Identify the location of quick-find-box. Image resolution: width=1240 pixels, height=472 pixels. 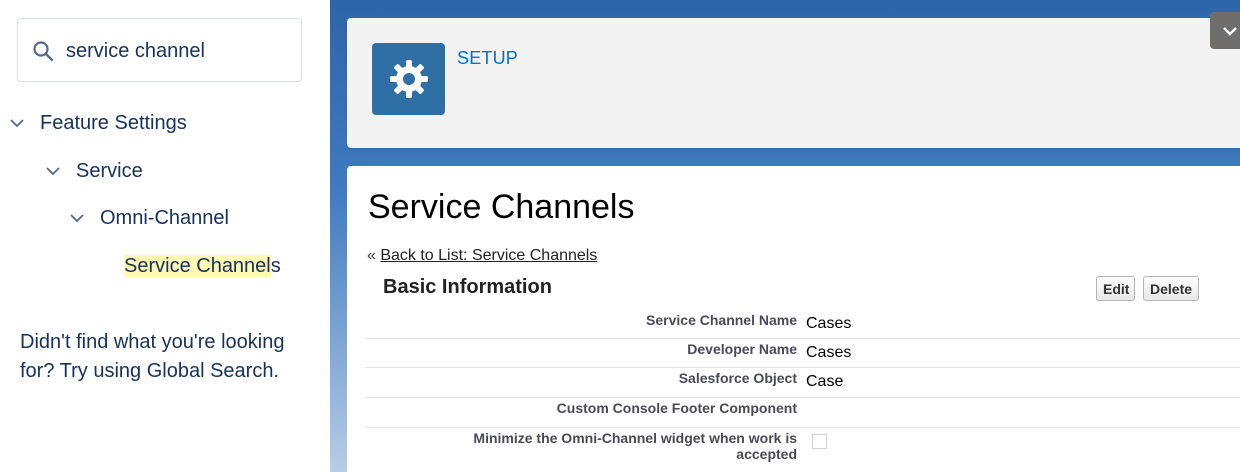
(159, 50).